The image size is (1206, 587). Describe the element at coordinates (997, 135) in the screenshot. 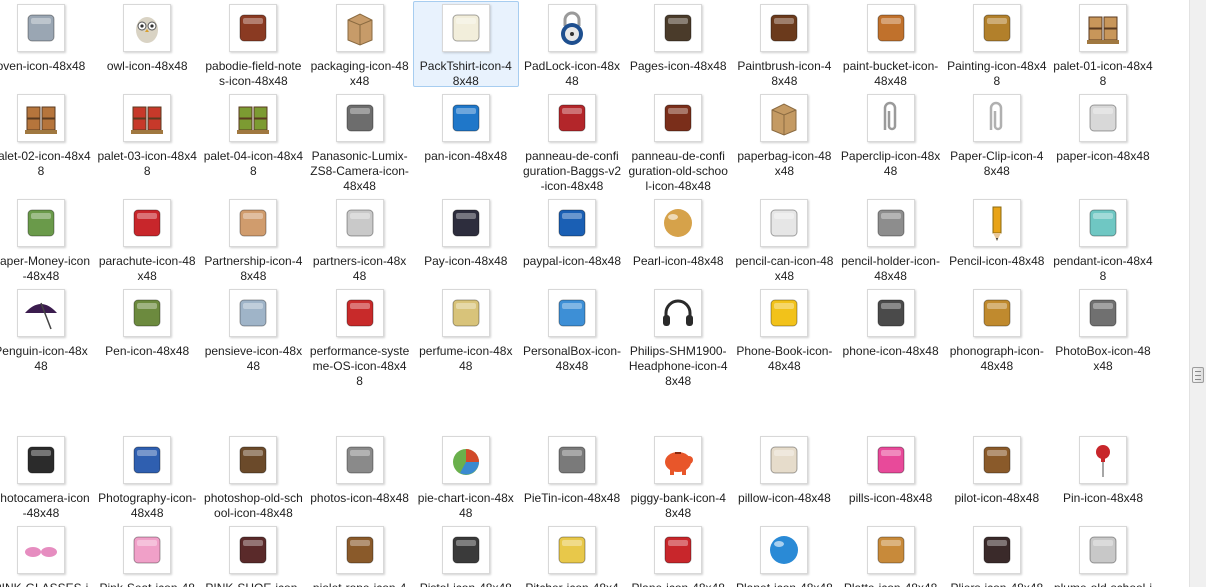

I see `file-item: Paper-Clip-icon-48x48` at that location.